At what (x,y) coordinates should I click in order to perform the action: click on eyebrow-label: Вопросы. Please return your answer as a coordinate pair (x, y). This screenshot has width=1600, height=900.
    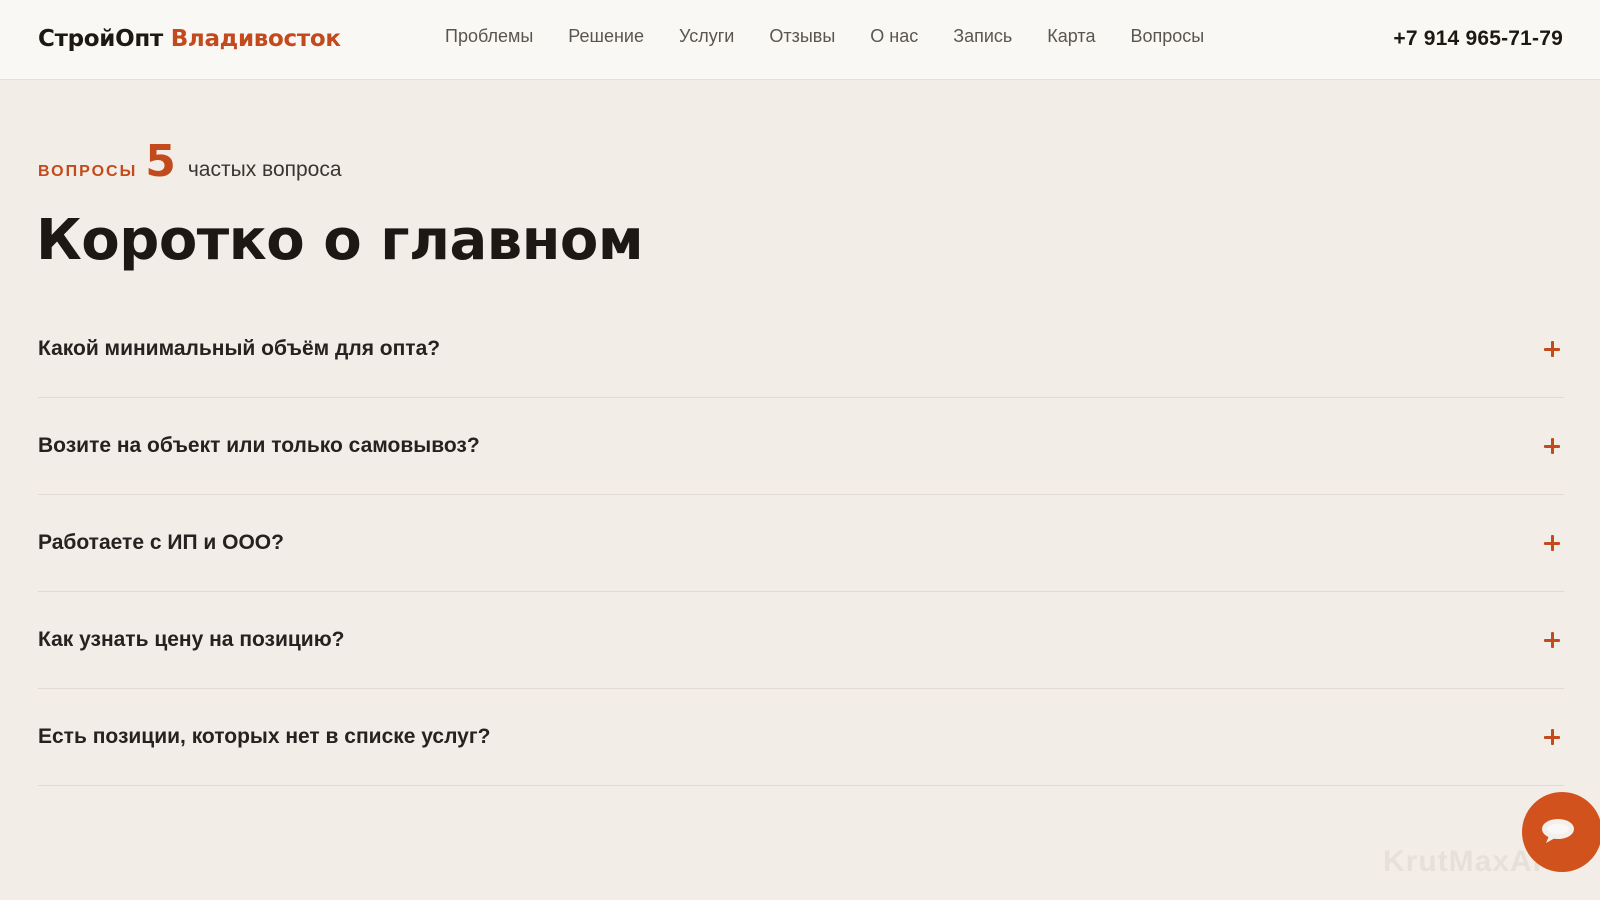
    Looking at the image, I should click on (88, 171).